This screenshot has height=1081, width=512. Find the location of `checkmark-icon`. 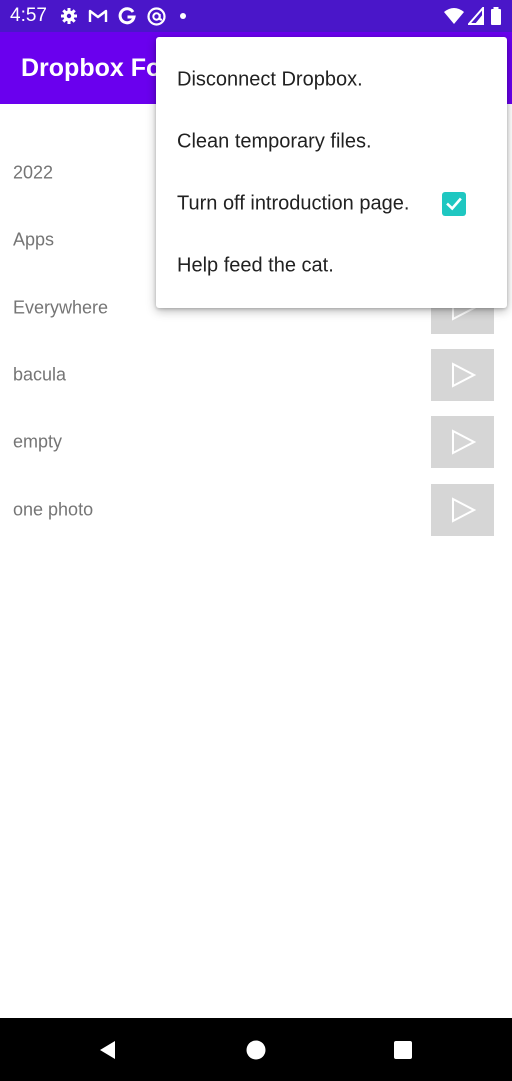

checkmark-icon is located at coordinates (454, 204).